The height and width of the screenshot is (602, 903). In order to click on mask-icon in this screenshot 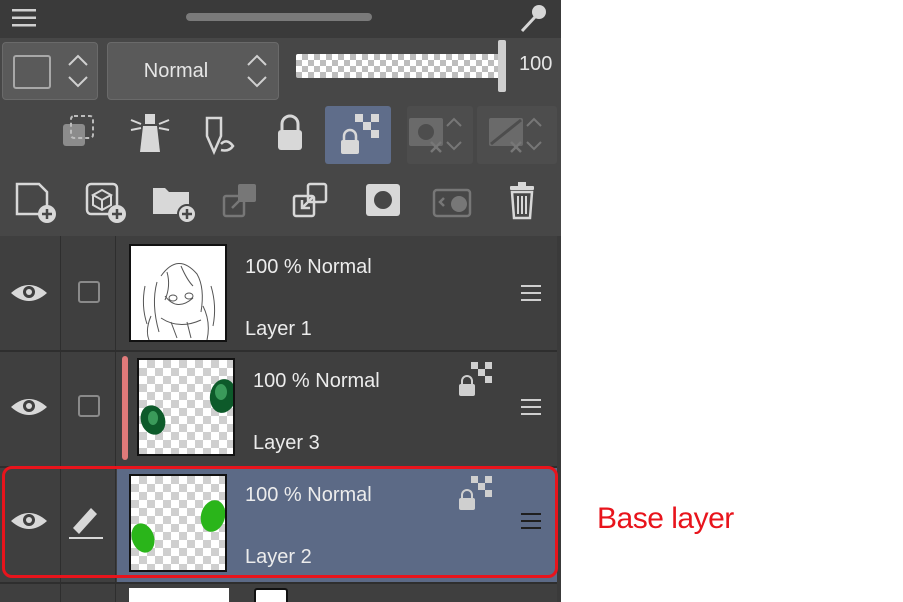, I will do `click(383, 200)`.